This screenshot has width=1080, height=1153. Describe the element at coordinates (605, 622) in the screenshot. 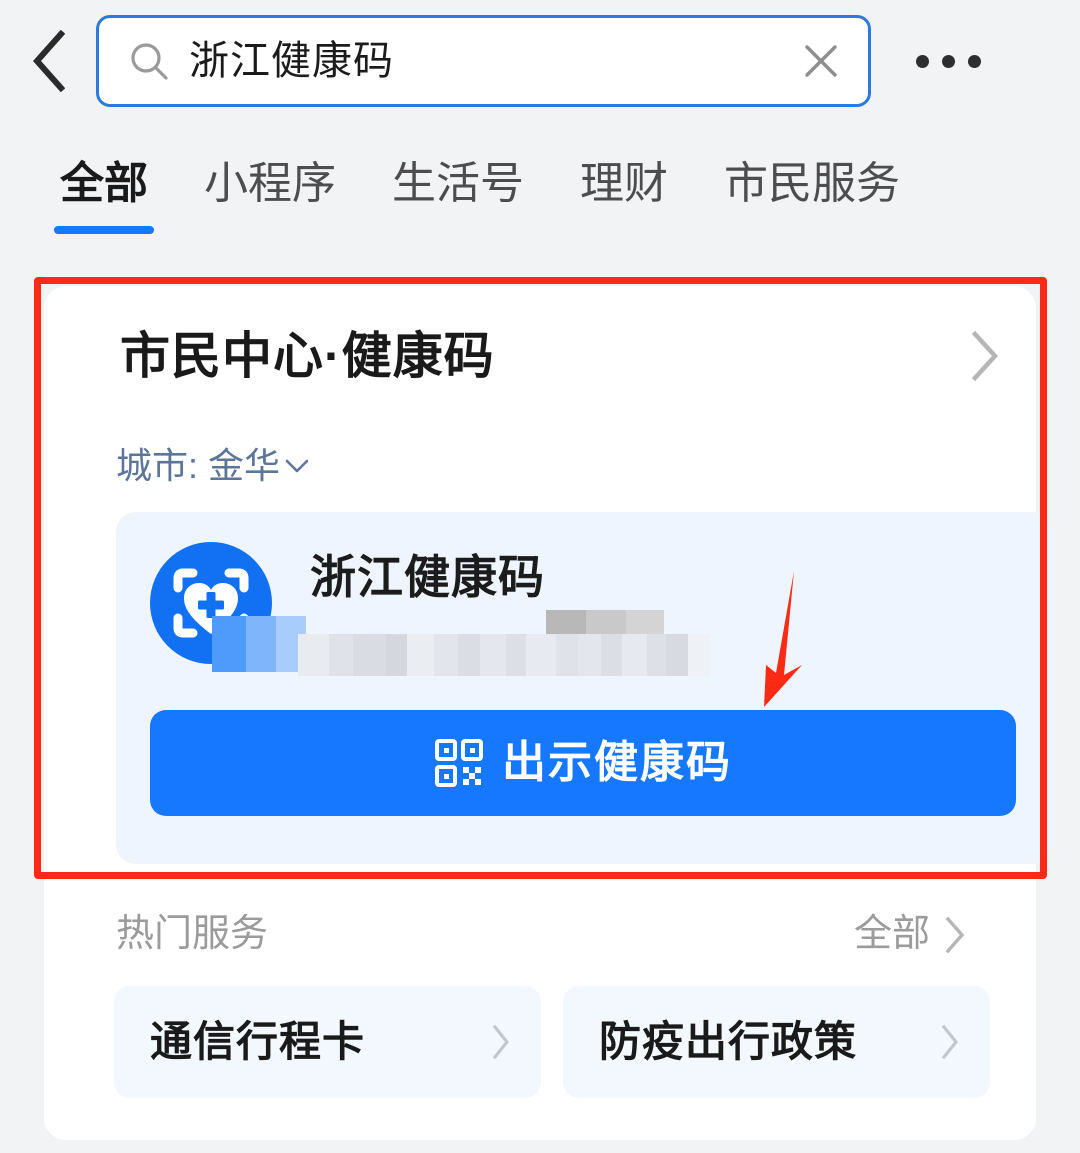

I see `masked-title-overlay` at that location.